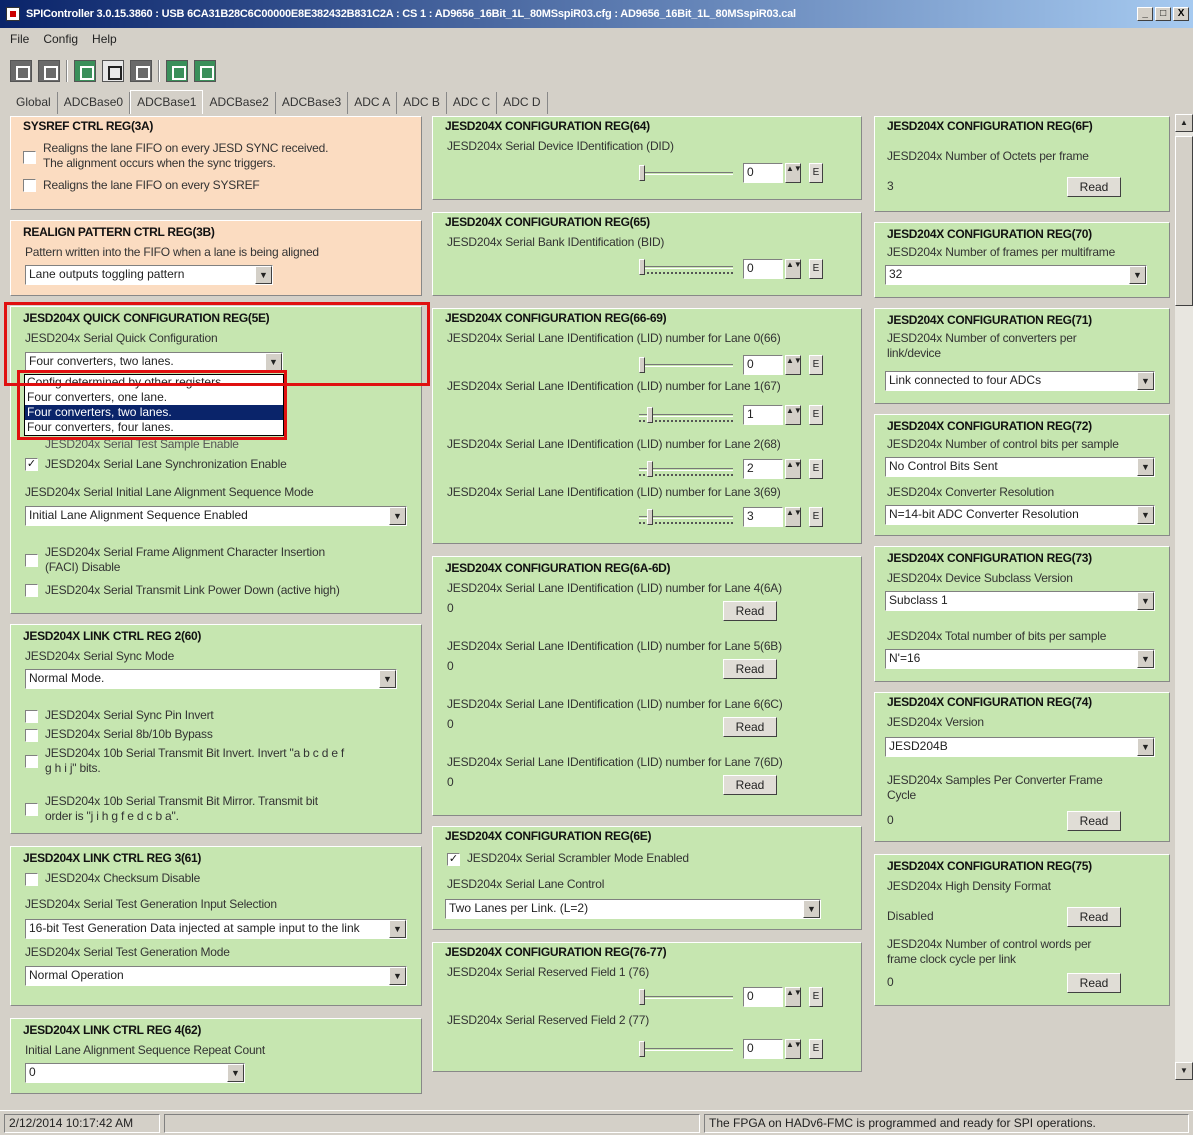  I want to click on hd-format-read-button: Read, so click(1094, 917).